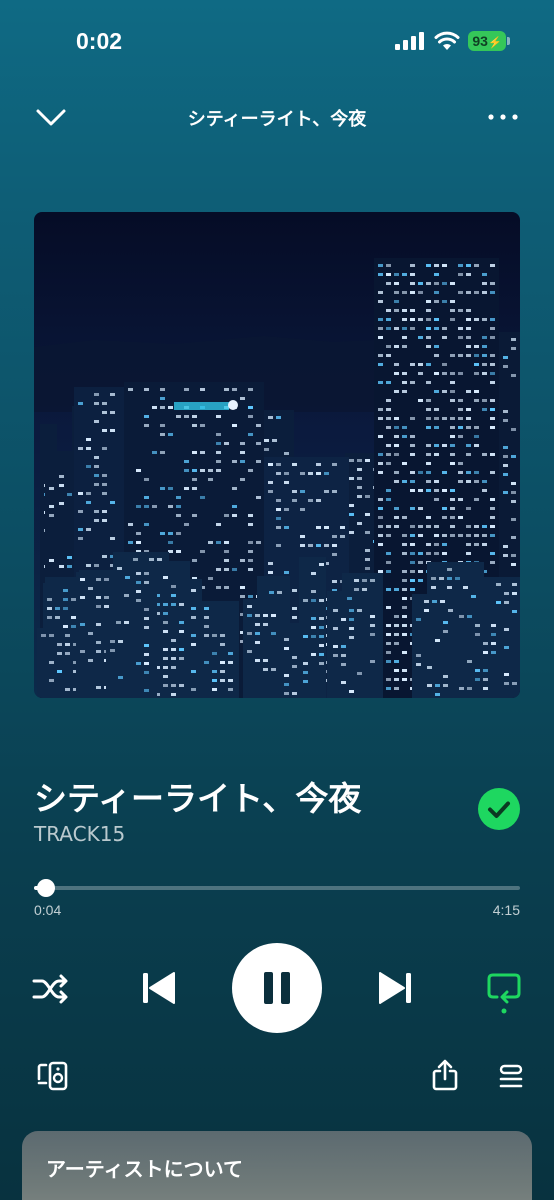  I want to click on now-playing-header: シティーライト、今夜, so click(277, 117).